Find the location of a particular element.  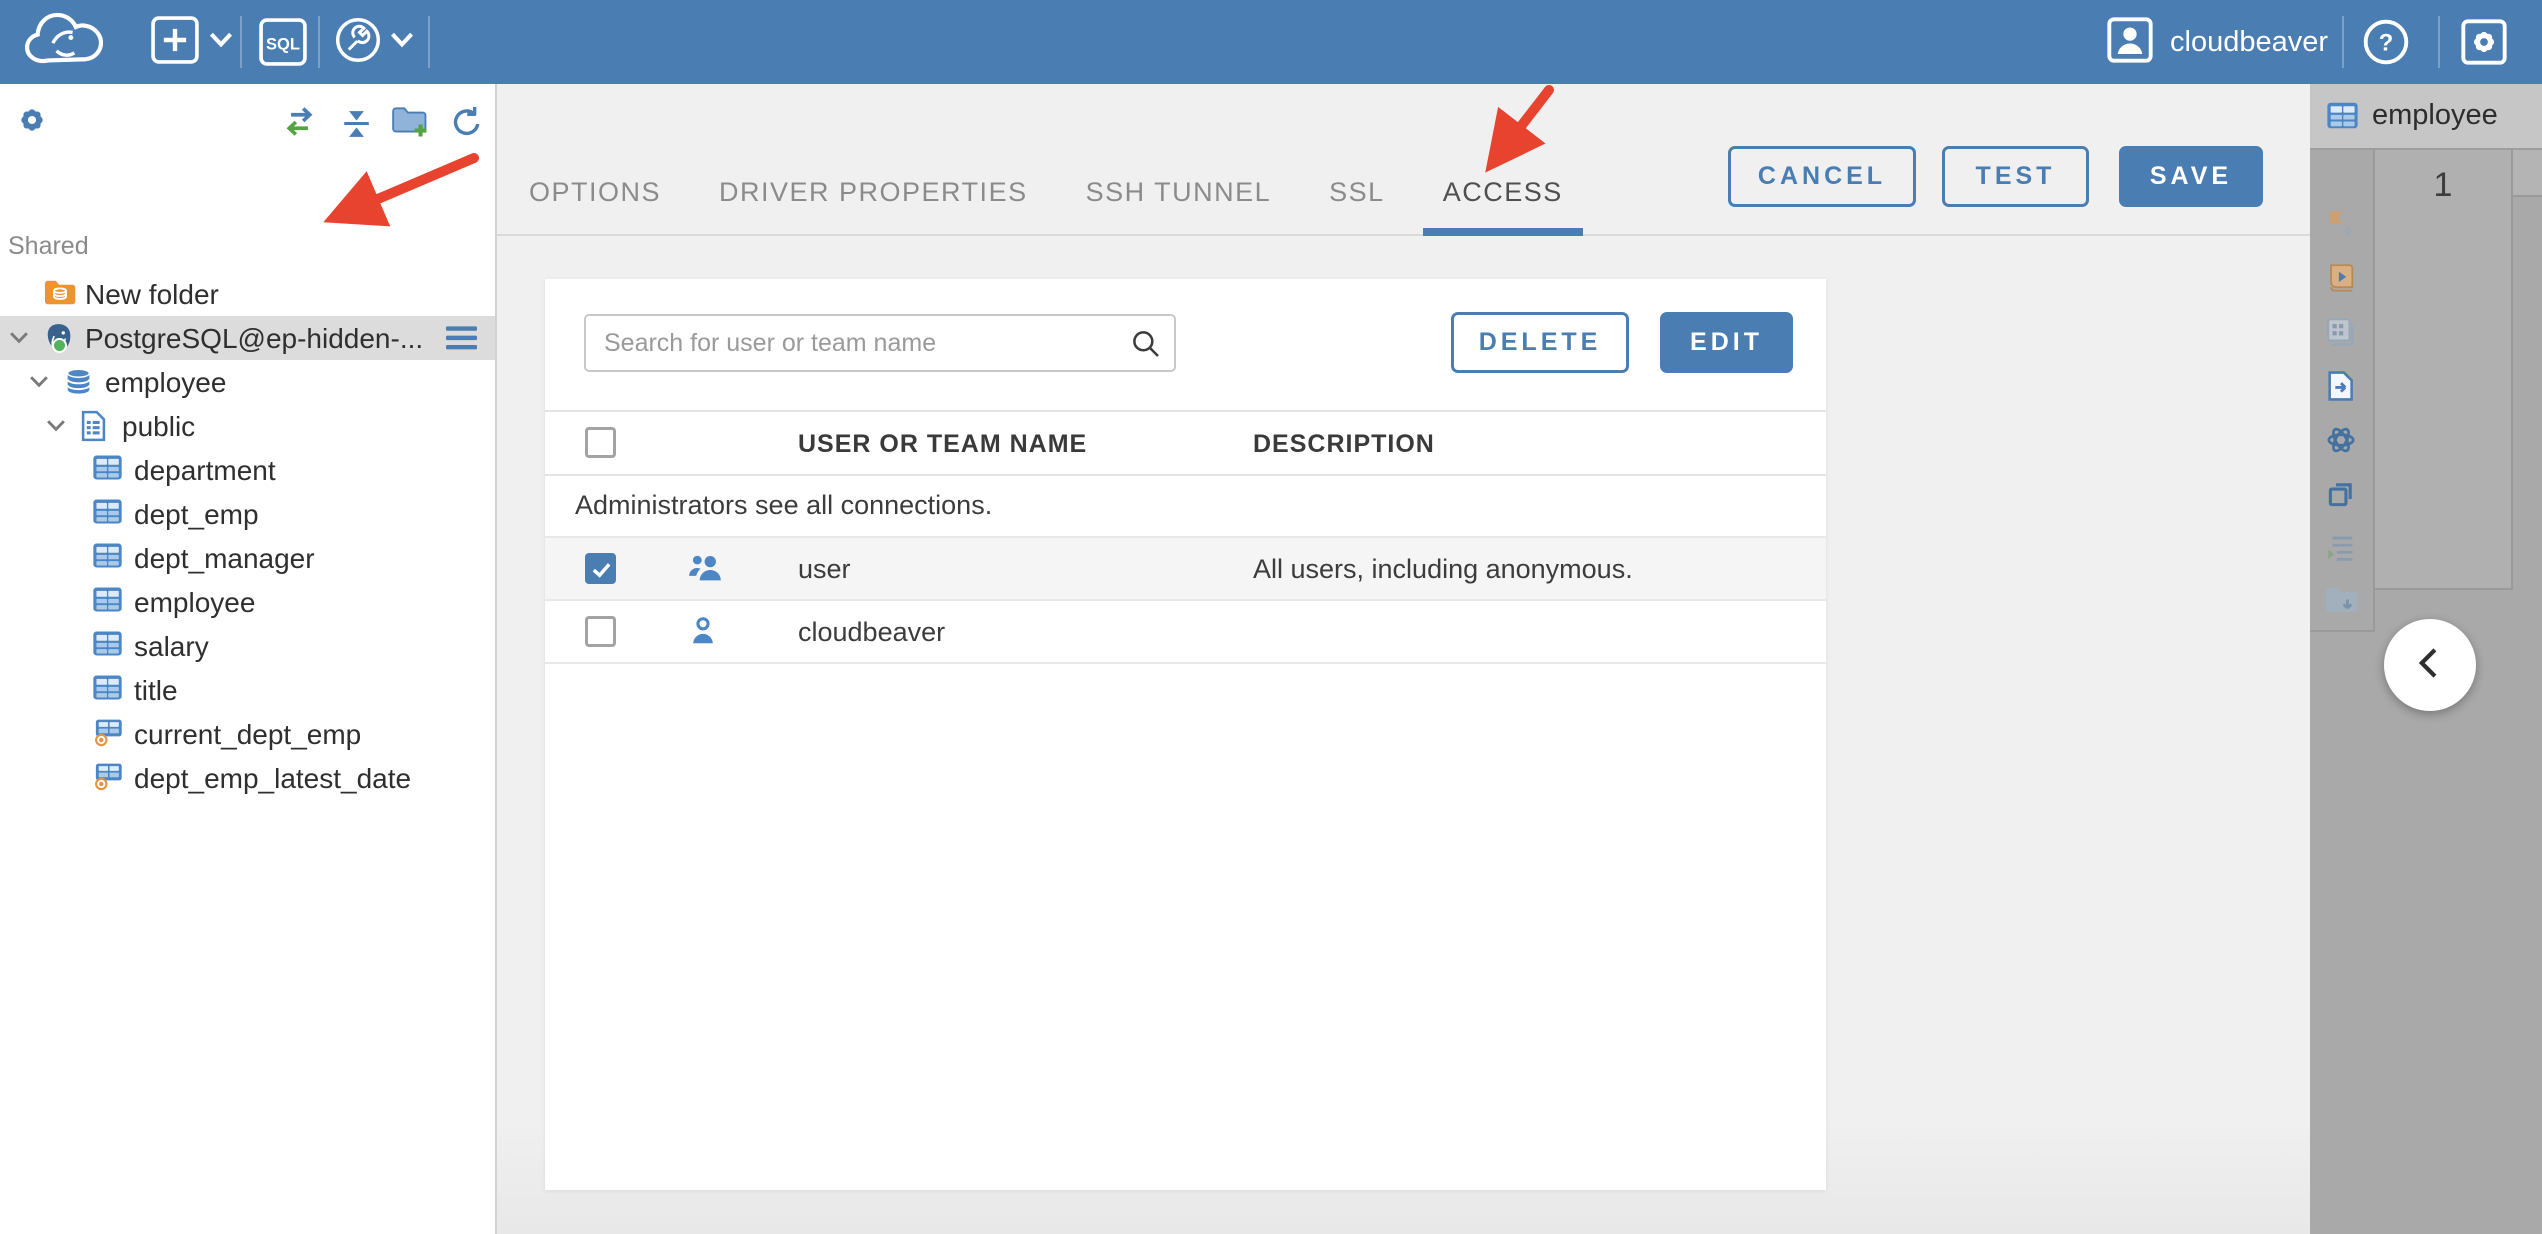

new-connection-button is located at coordinates (192, 42).